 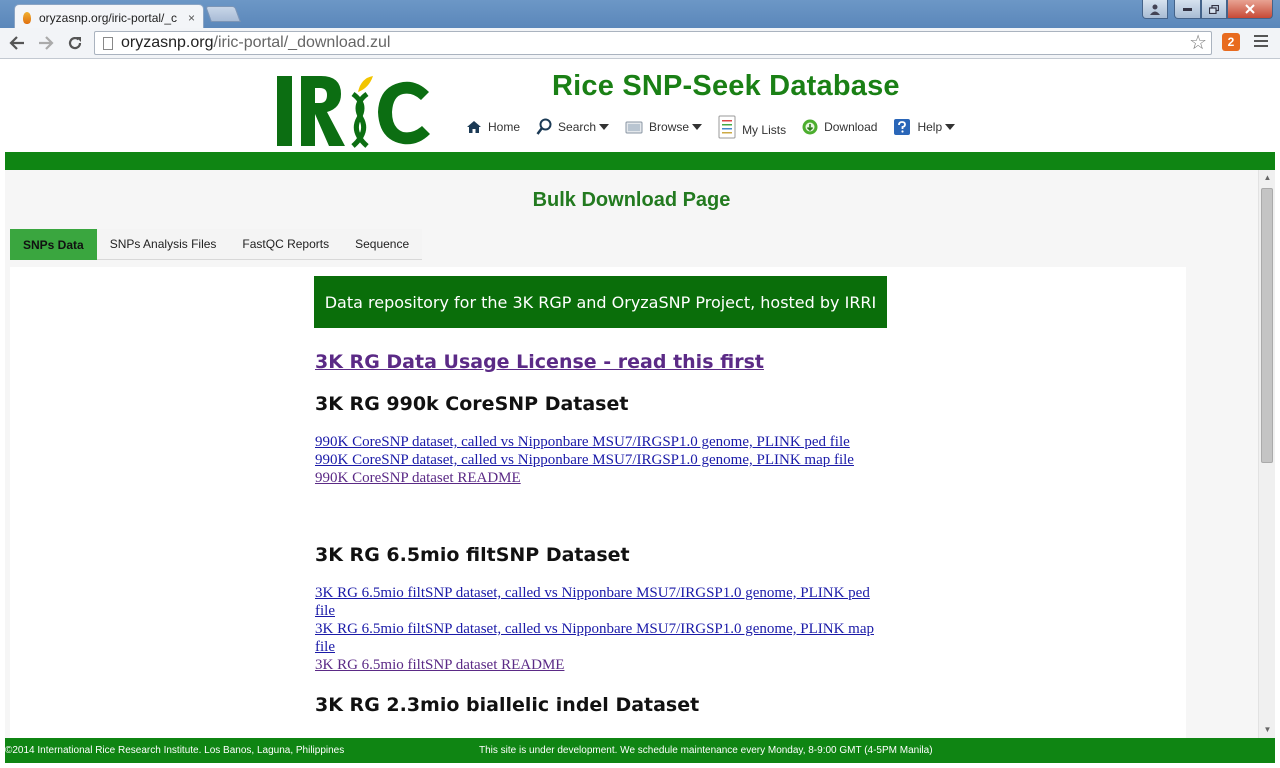 What do you see at coordinates (727, 127) in the screenshot?
I see `list-icon` at bounding box center [727, 127].